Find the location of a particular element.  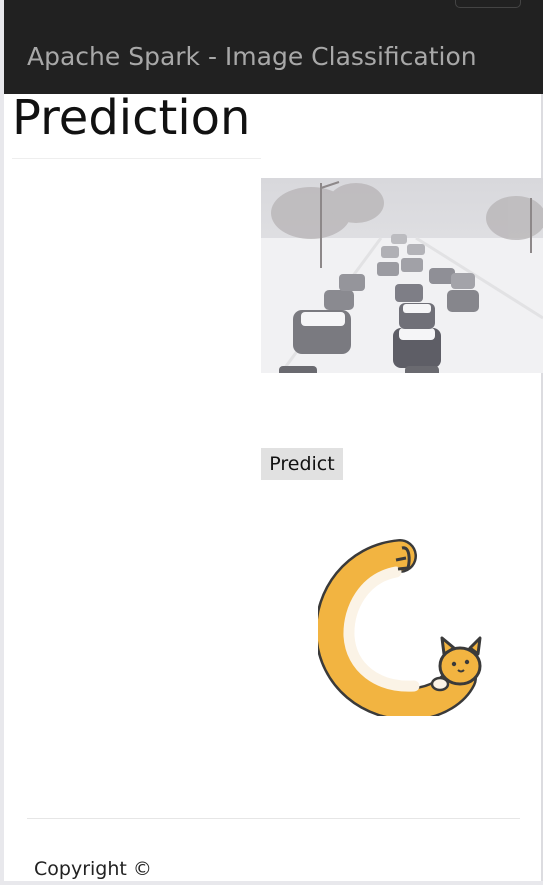

footer-copyright: Copyright © is located at coordinates (93, 869).